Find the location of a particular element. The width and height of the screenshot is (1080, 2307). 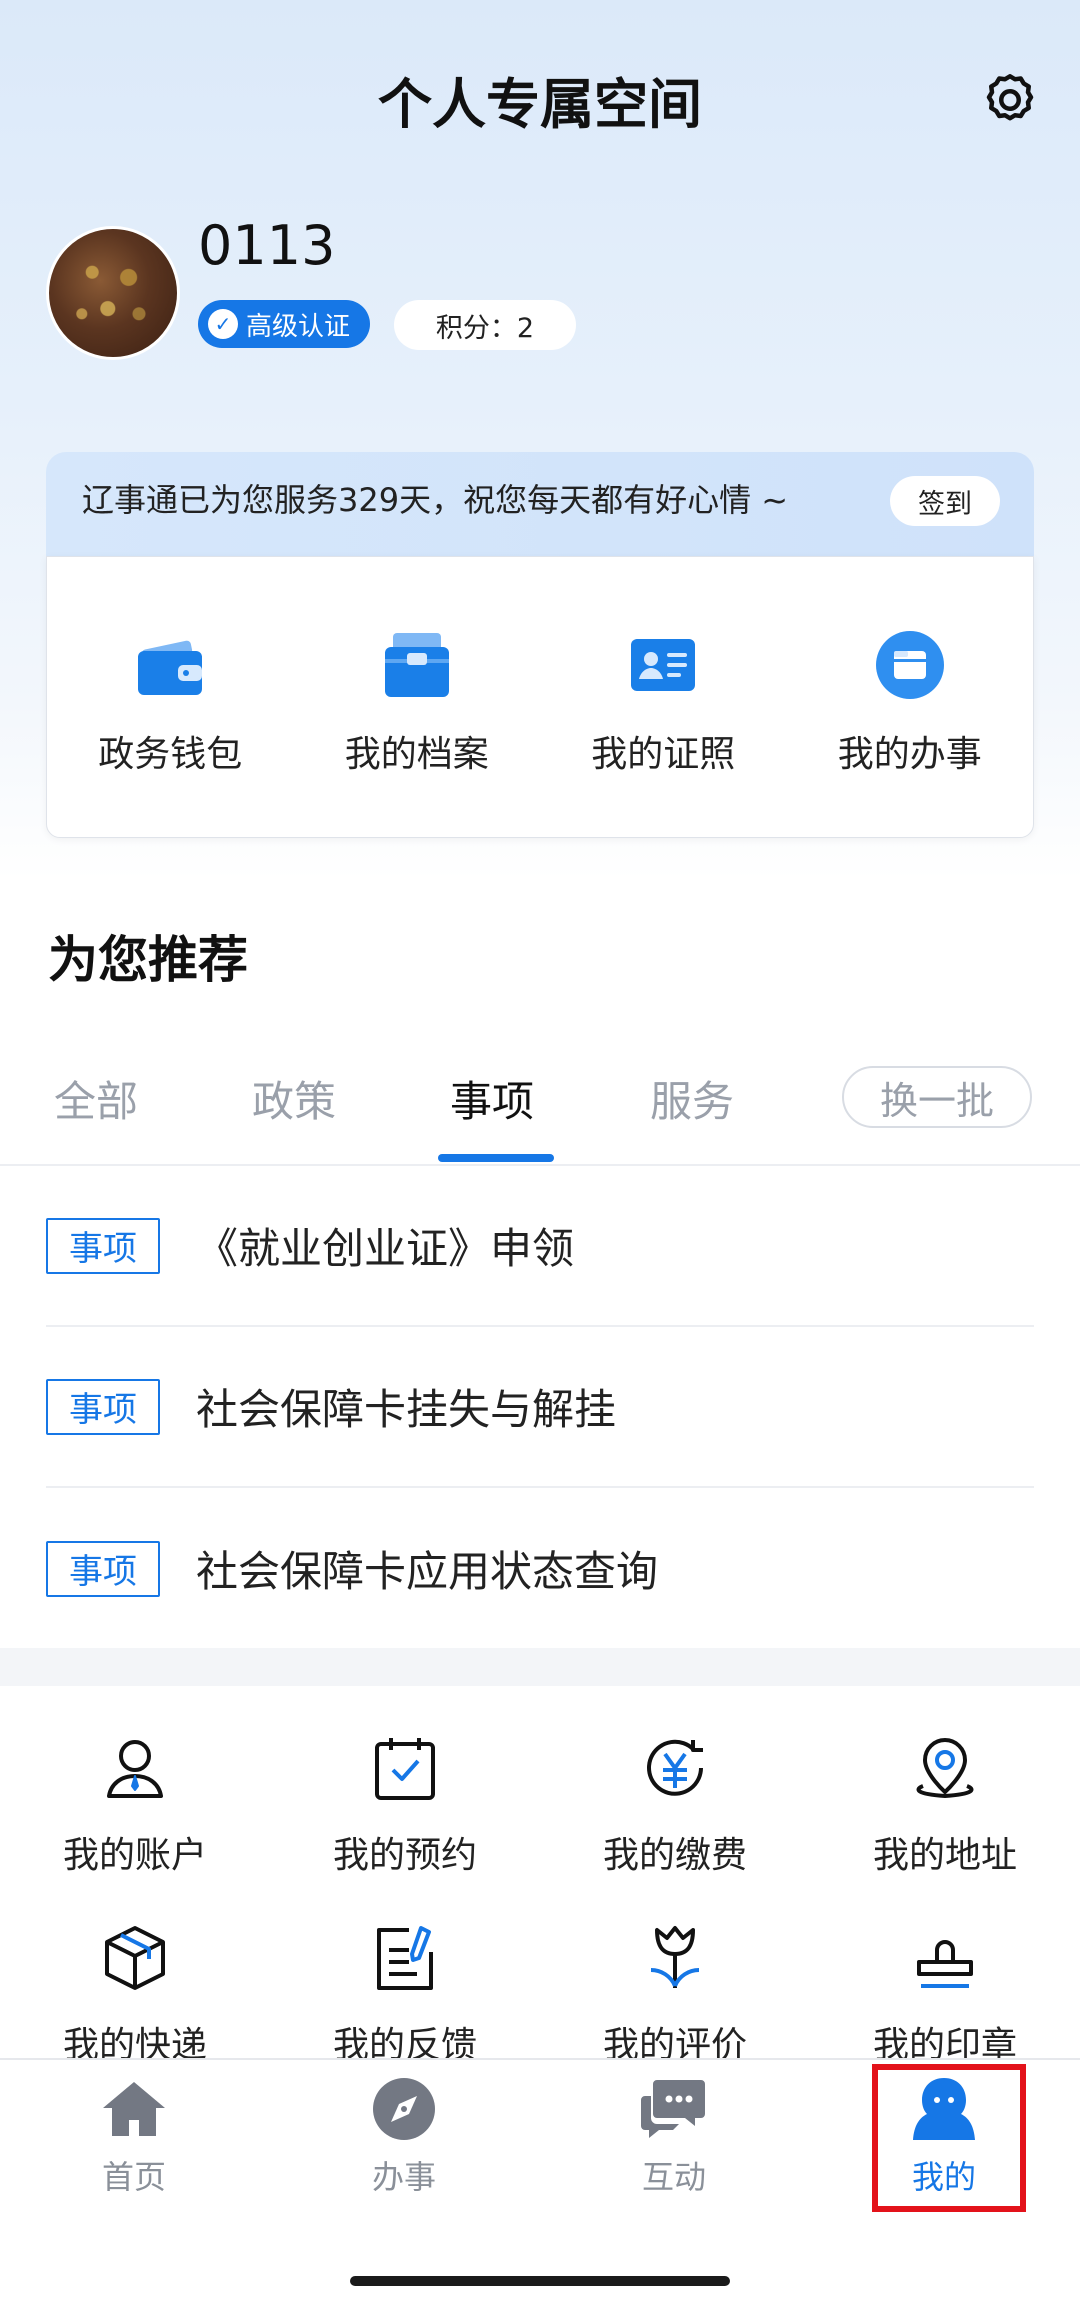

service-address: 我的地址 is located at coordinates (945, 1805).